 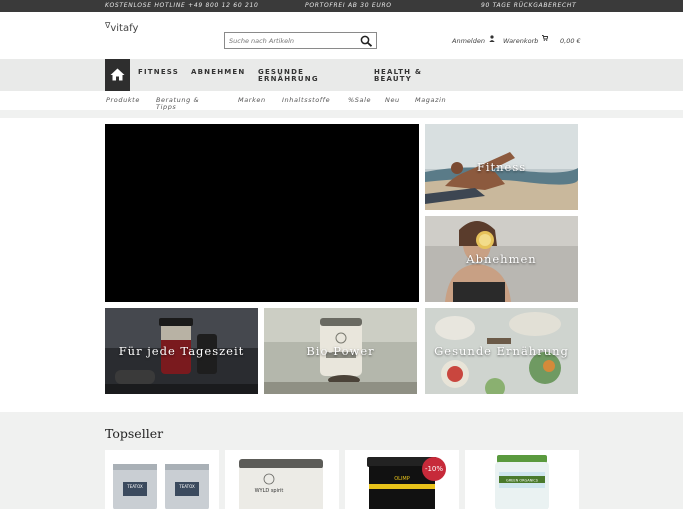 I want to click on coconut-label: GREEN ORGANICS, so click(x=522, y=481).